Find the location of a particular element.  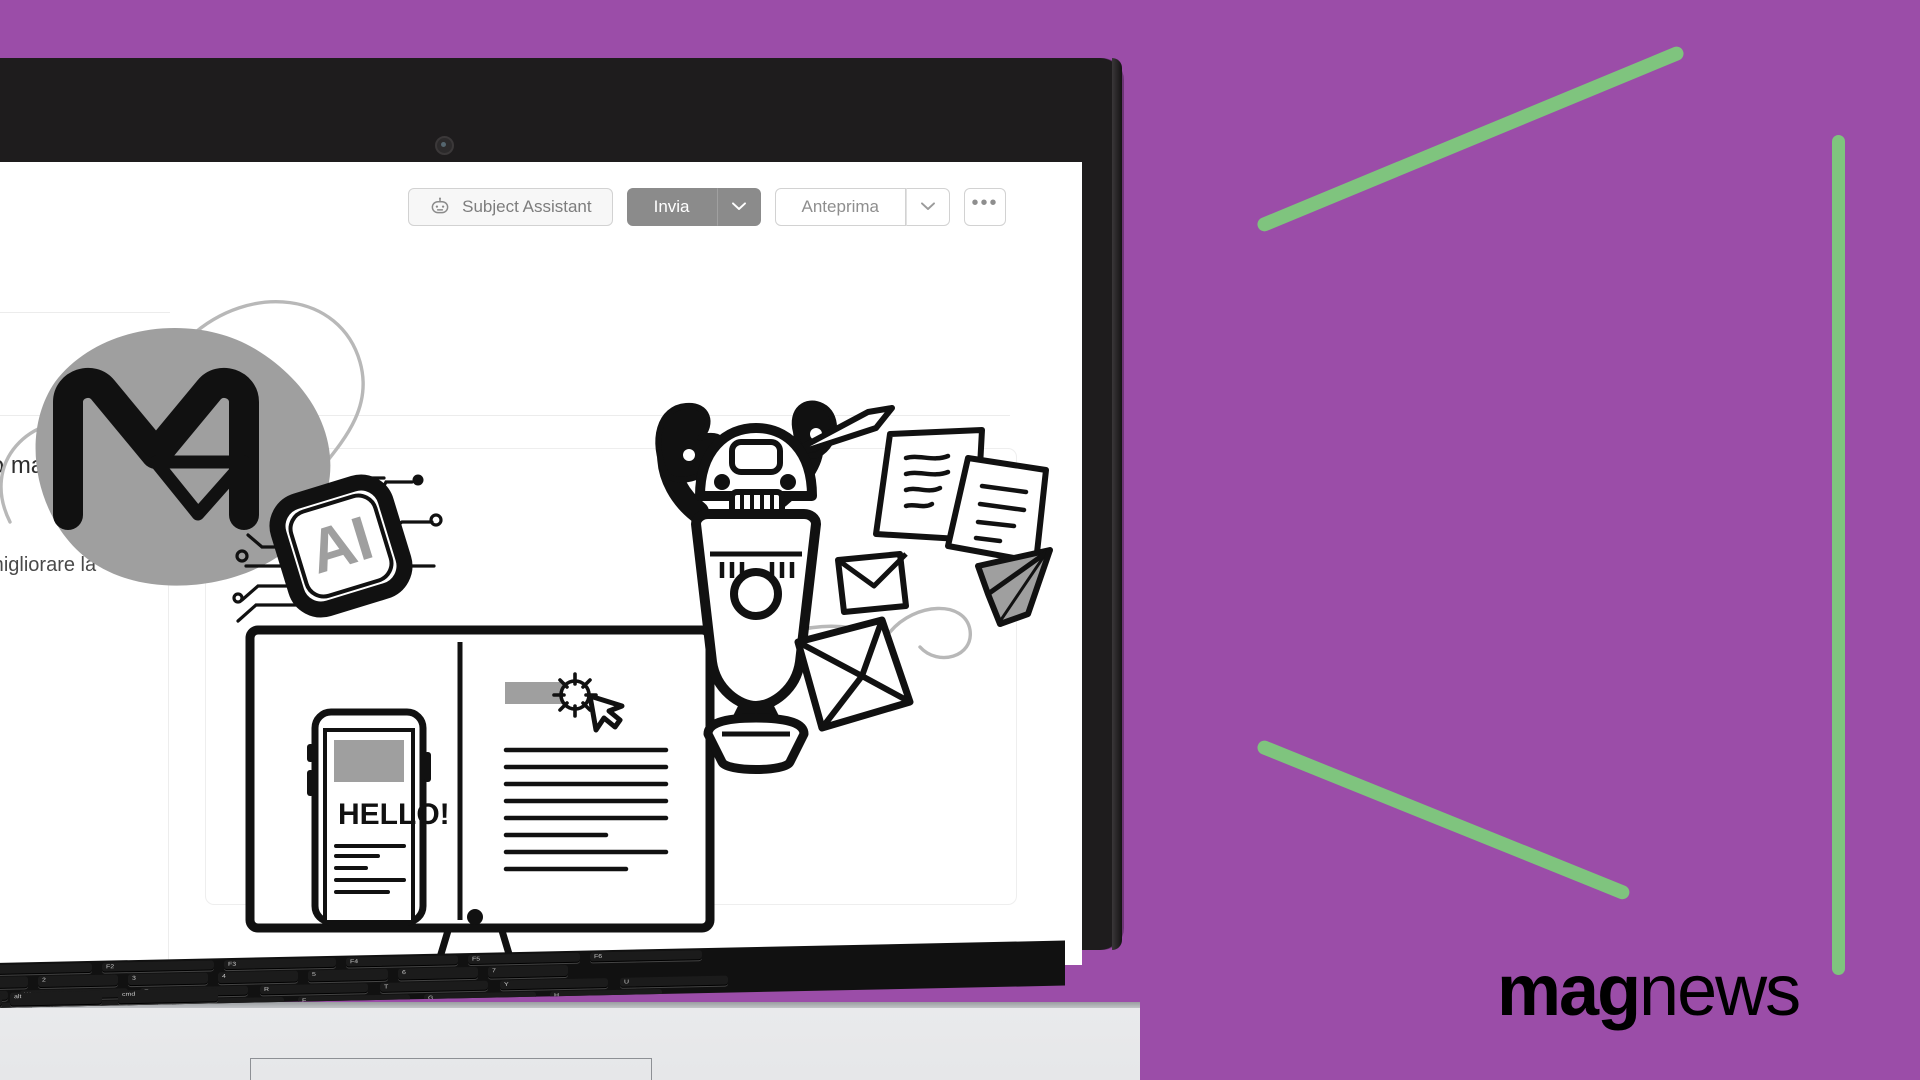

key-f6: F6 is located at coordinates (646, 956).